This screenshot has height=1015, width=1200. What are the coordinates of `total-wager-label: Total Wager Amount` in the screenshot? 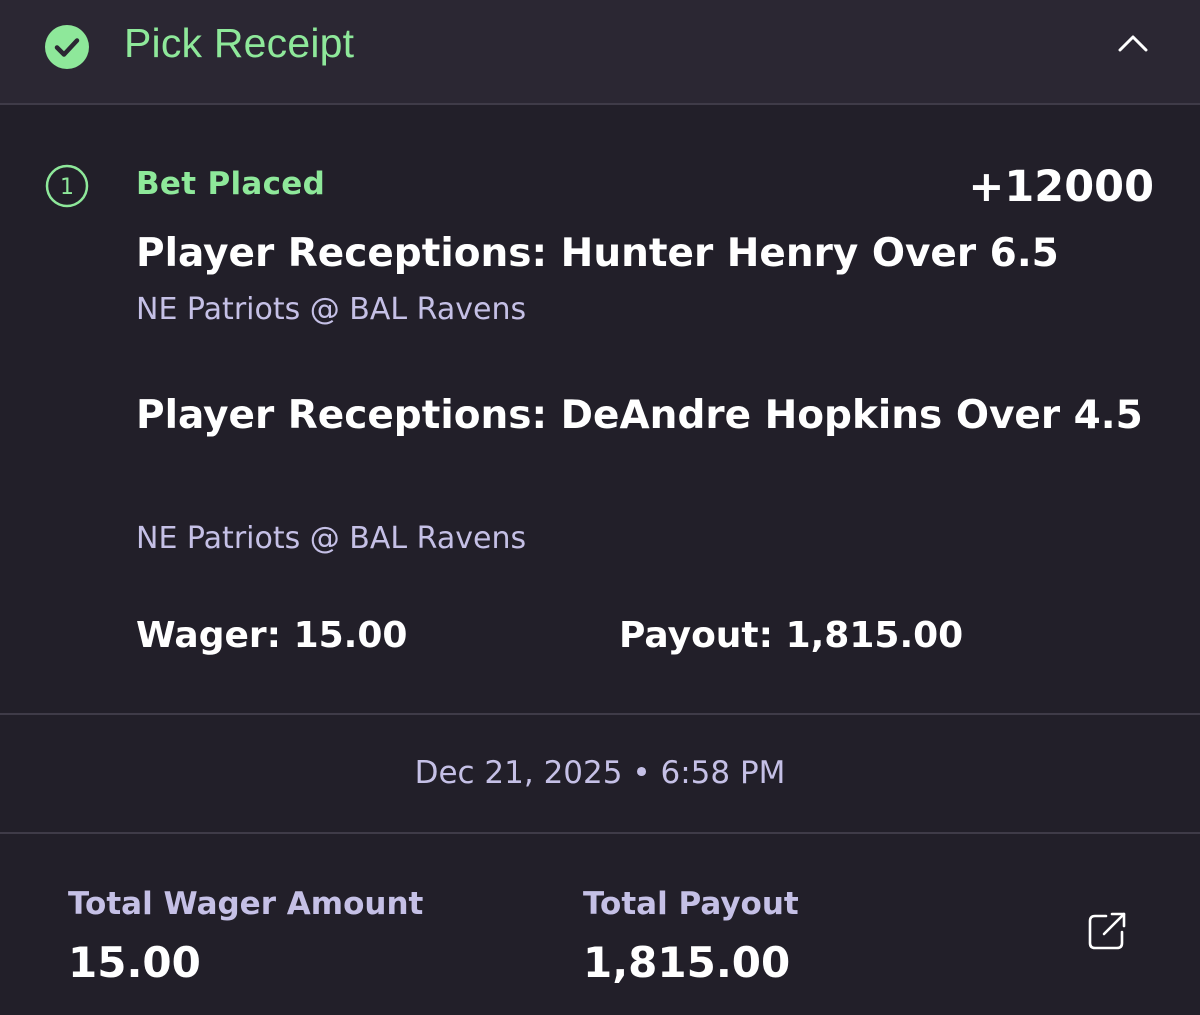 It's located at (246, 904).